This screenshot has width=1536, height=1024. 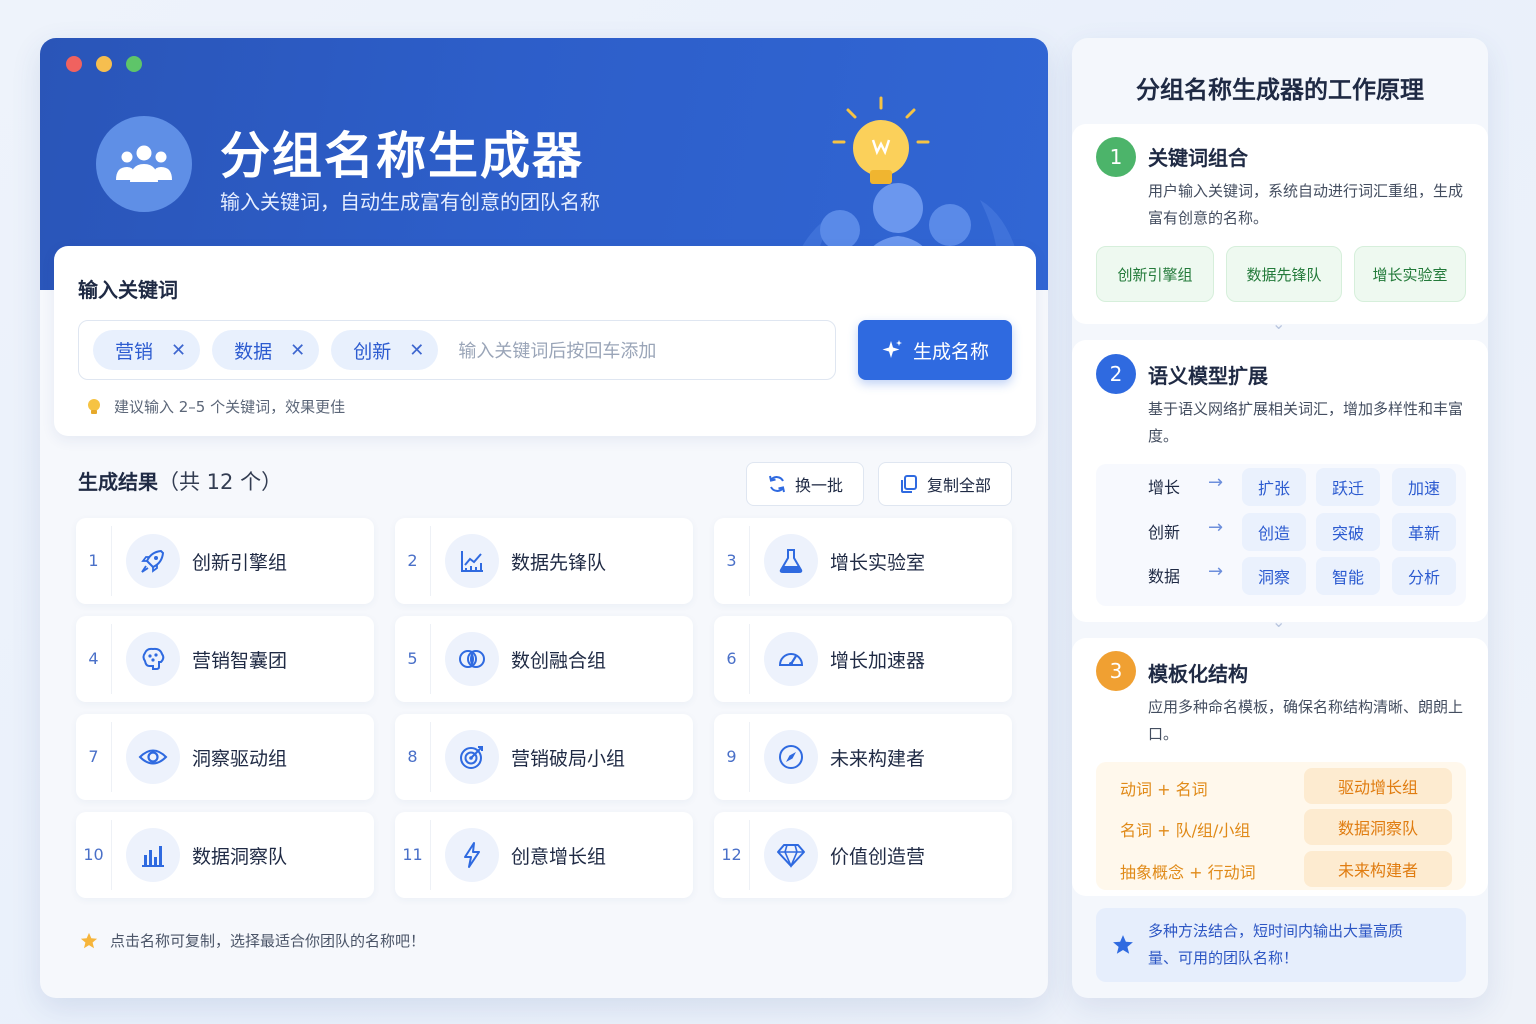 What do you see at coordinates (1306, 720) in the screenshot?
I see `step-description: 应用多种命名模板，确保名称结构清晰、朗朗上口。` at bounding box center [1306, 720].